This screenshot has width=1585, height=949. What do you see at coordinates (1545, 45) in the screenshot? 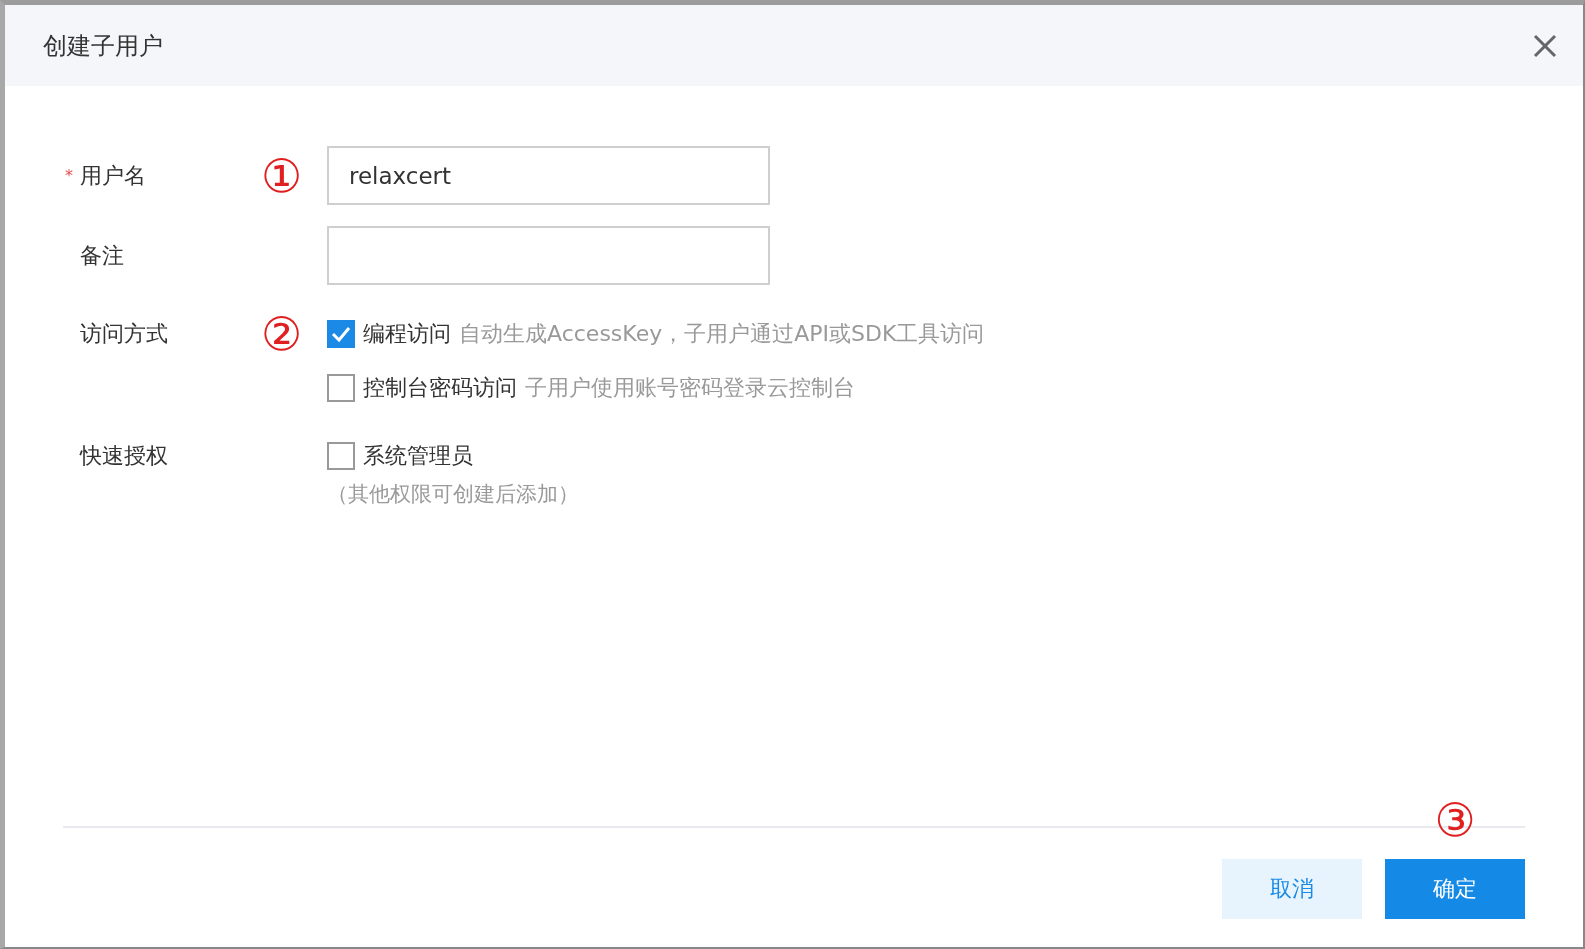
I see `close-icon` at bounding box center [1545, 45].